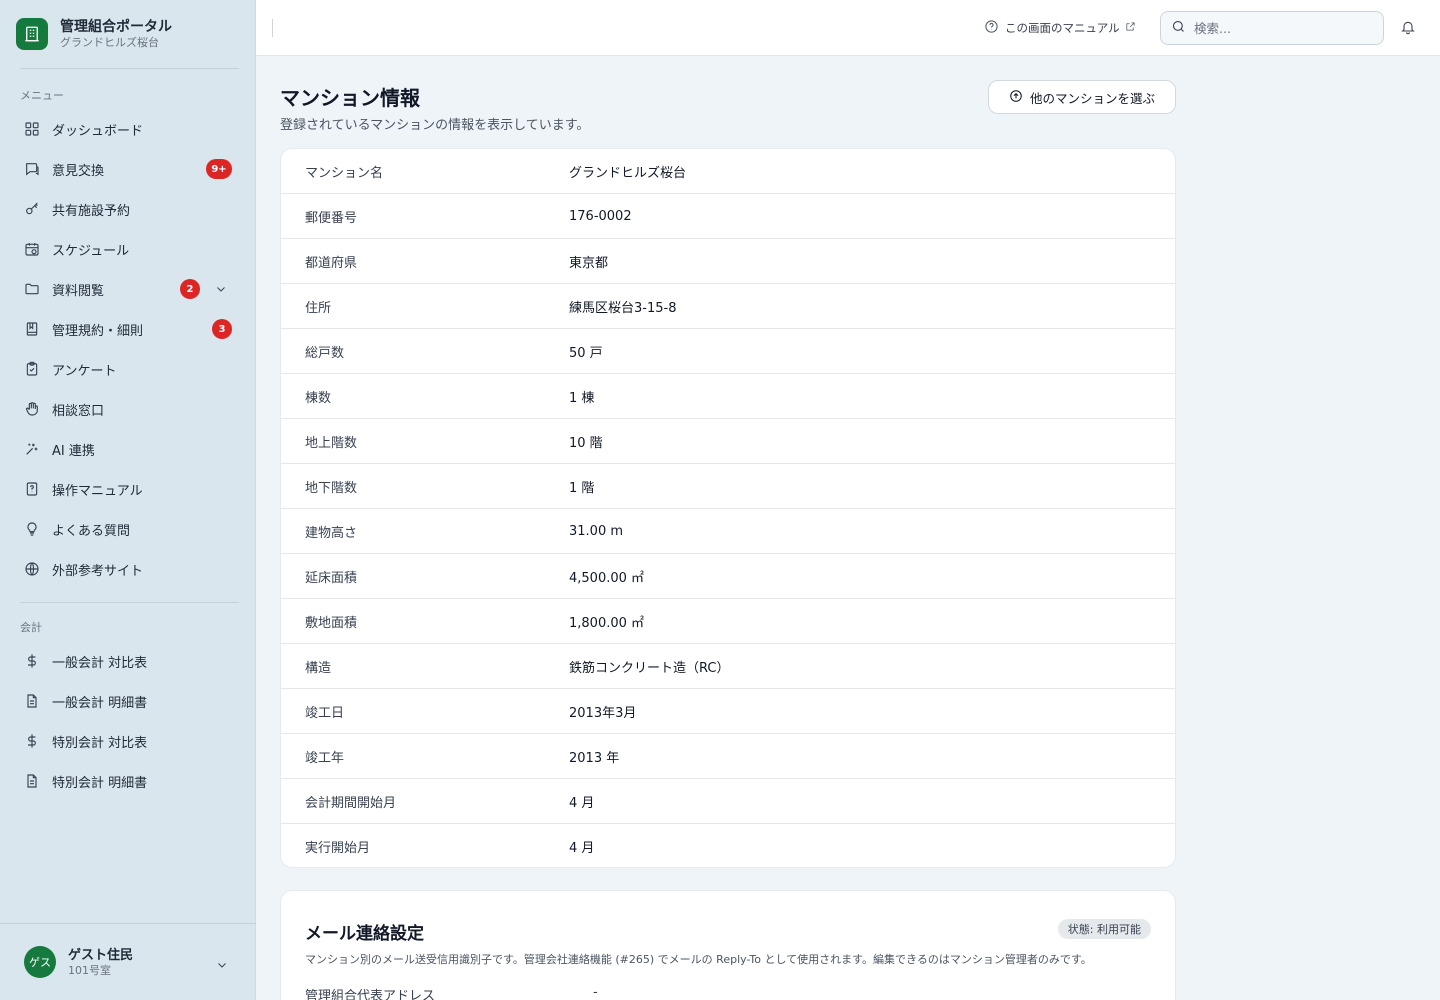 The height and width of the screenshot is (1000, 1440). Describe the element at coordinates (1408, 29) in the screenshot. I see `bell-icon` at that location.